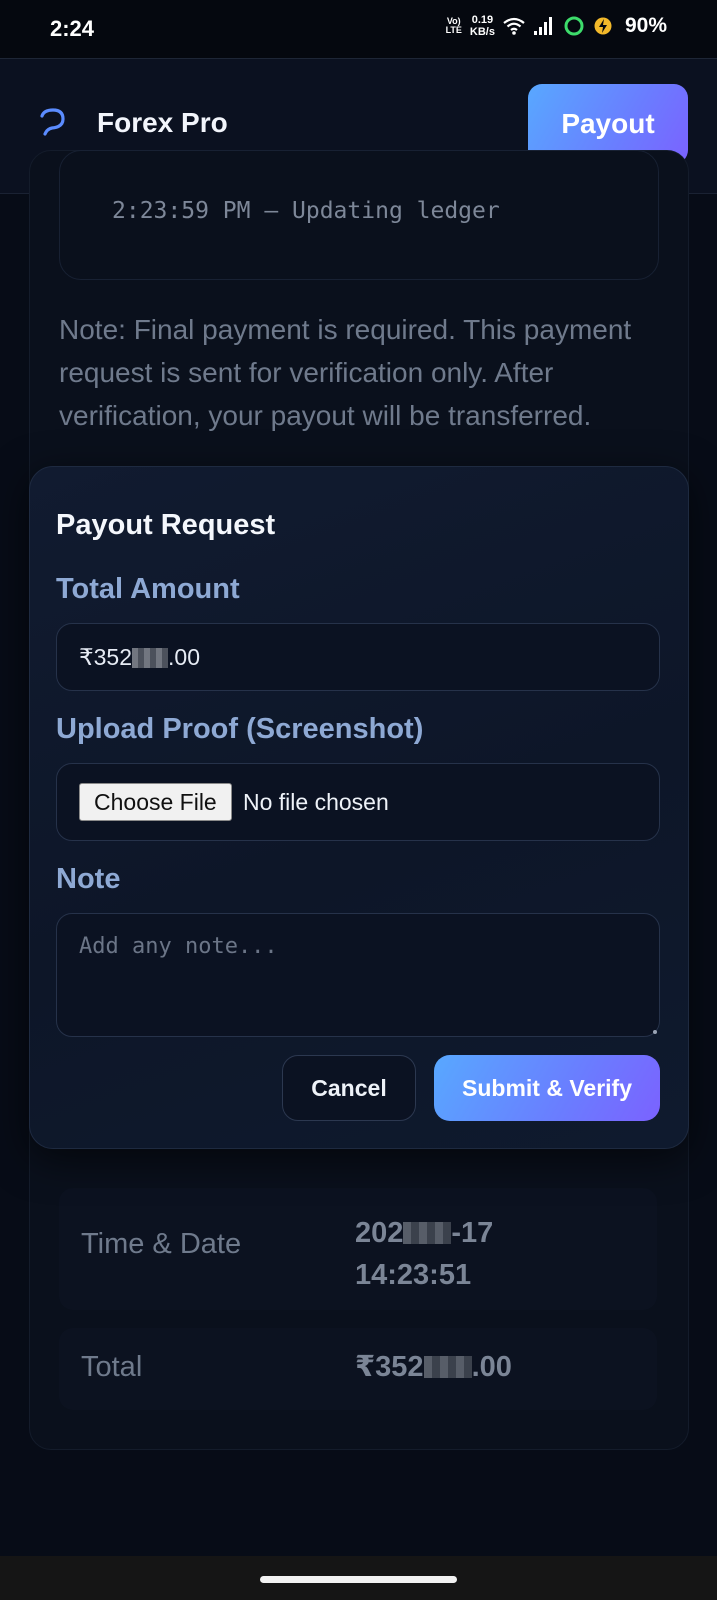 This screenshot has height=1600, width=717. I want to click on wifi-icon, so click(514, 26).